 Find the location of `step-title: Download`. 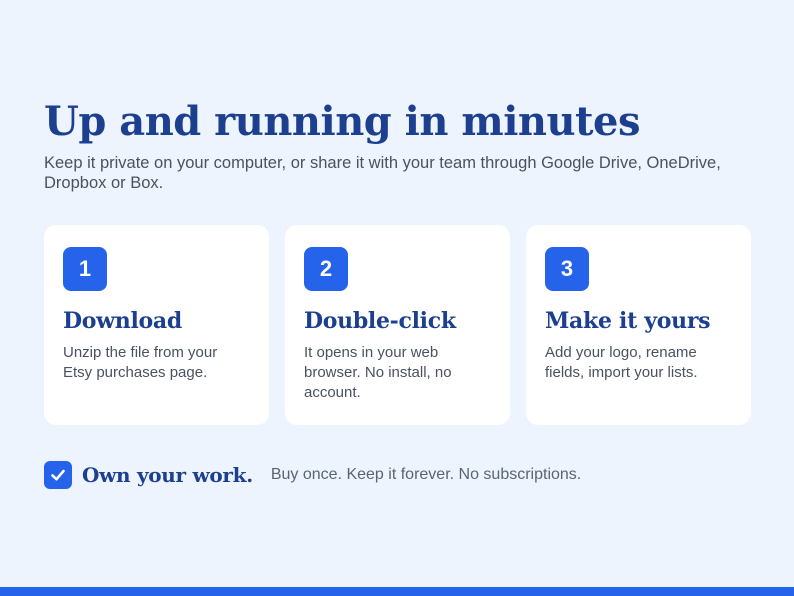

step-title: Download is located at coordinates (122, 321).